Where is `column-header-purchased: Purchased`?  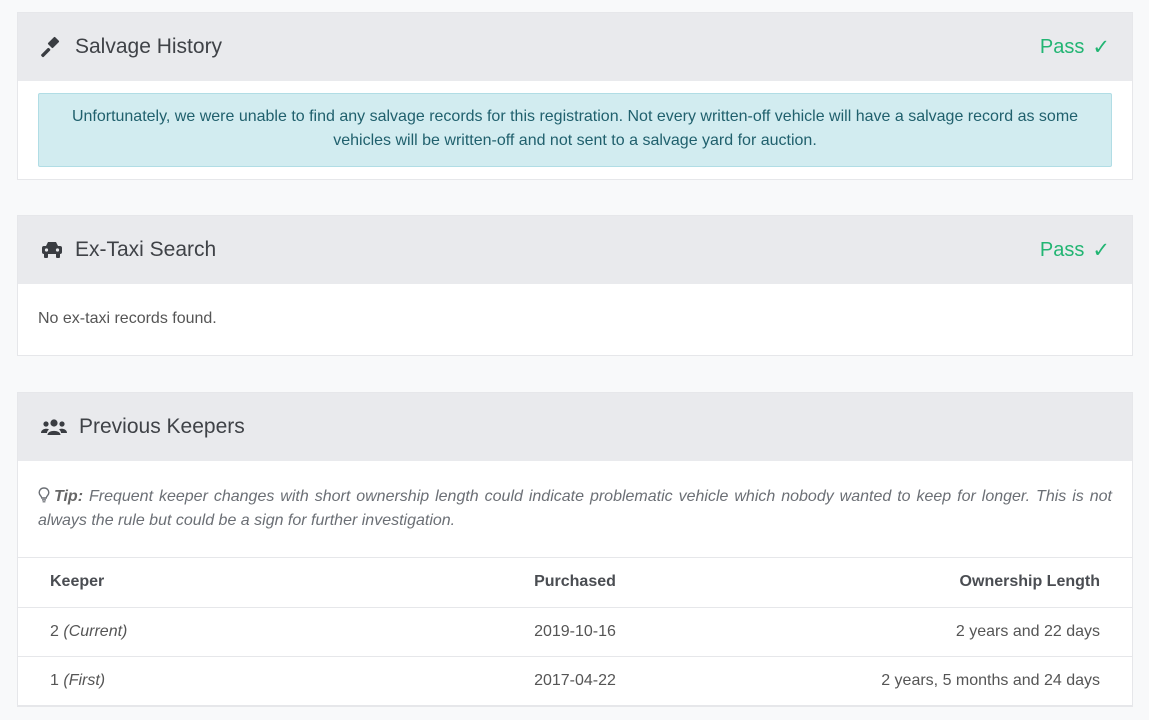
column-header-purchased: Purchased is located at coordinates (575, 583).